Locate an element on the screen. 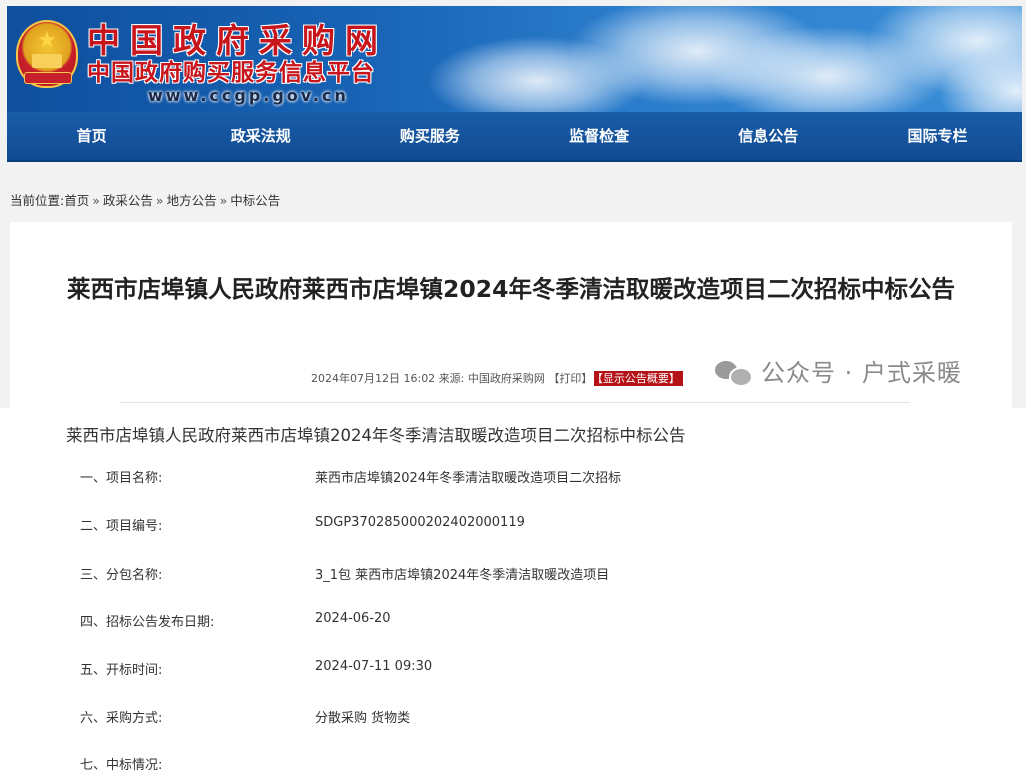  nav-item-regulations: 政采法规 is located at coordinates (260, 136).